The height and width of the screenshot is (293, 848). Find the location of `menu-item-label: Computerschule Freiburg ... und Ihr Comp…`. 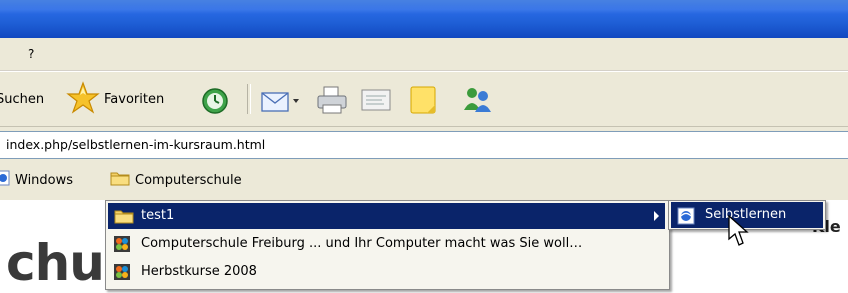

menu-item-label: Computerschule Freiburg ... und Ihr Comp… is located at coordinates (362, 243).